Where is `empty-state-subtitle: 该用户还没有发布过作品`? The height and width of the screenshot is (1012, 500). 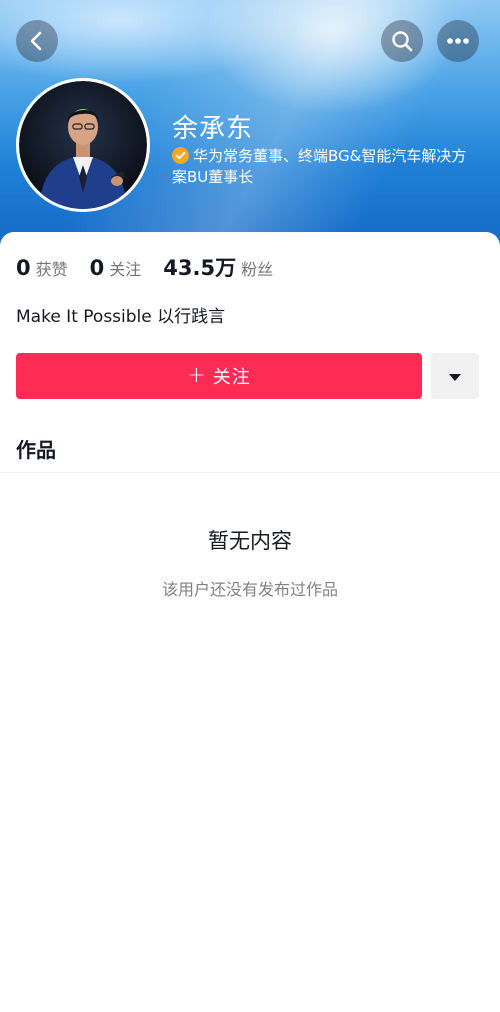 empty-state-subtitle: 该用户还没有发布过作品 is located at coordinates (249, 589).